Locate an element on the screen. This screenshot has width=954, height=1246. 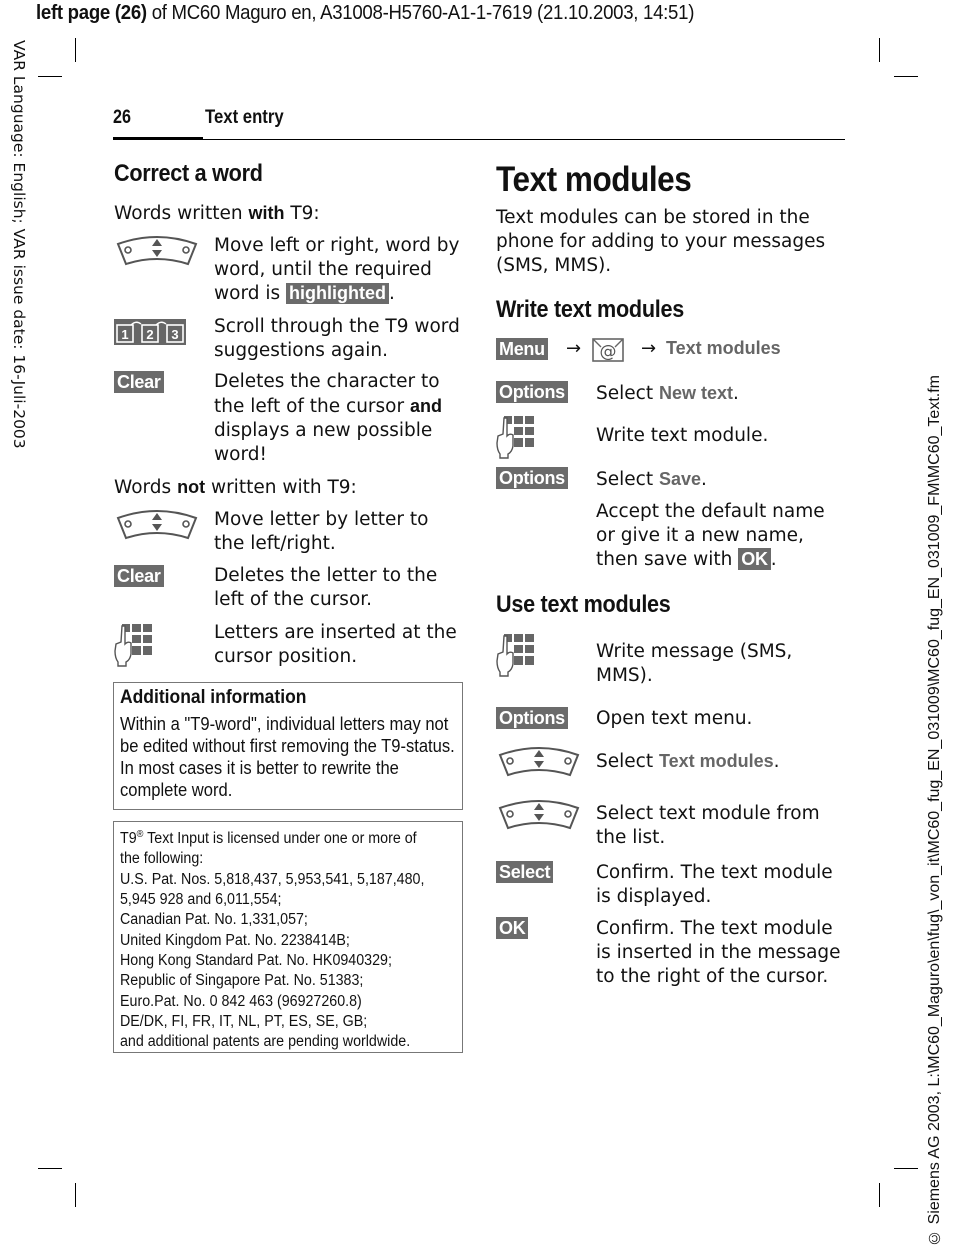
item-description: Select Text modules. is located at coordinates (721, 761).